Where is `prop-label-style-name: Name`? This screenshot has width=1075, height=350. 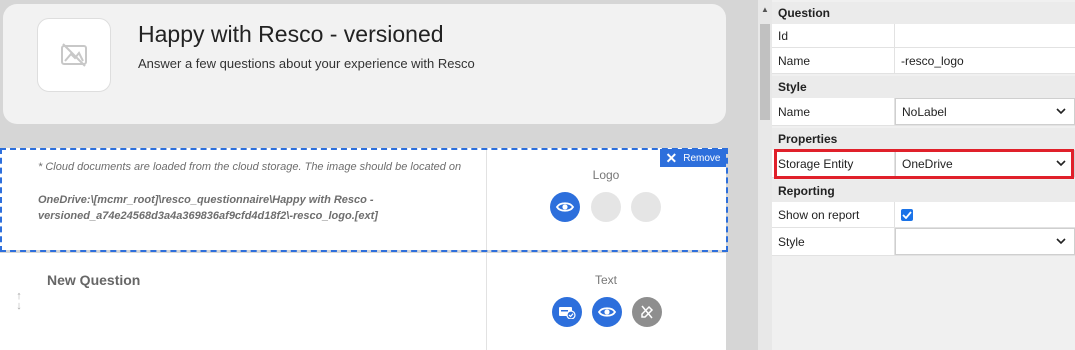
prop-label-style-name: Name is located at coordinates (794, 111).